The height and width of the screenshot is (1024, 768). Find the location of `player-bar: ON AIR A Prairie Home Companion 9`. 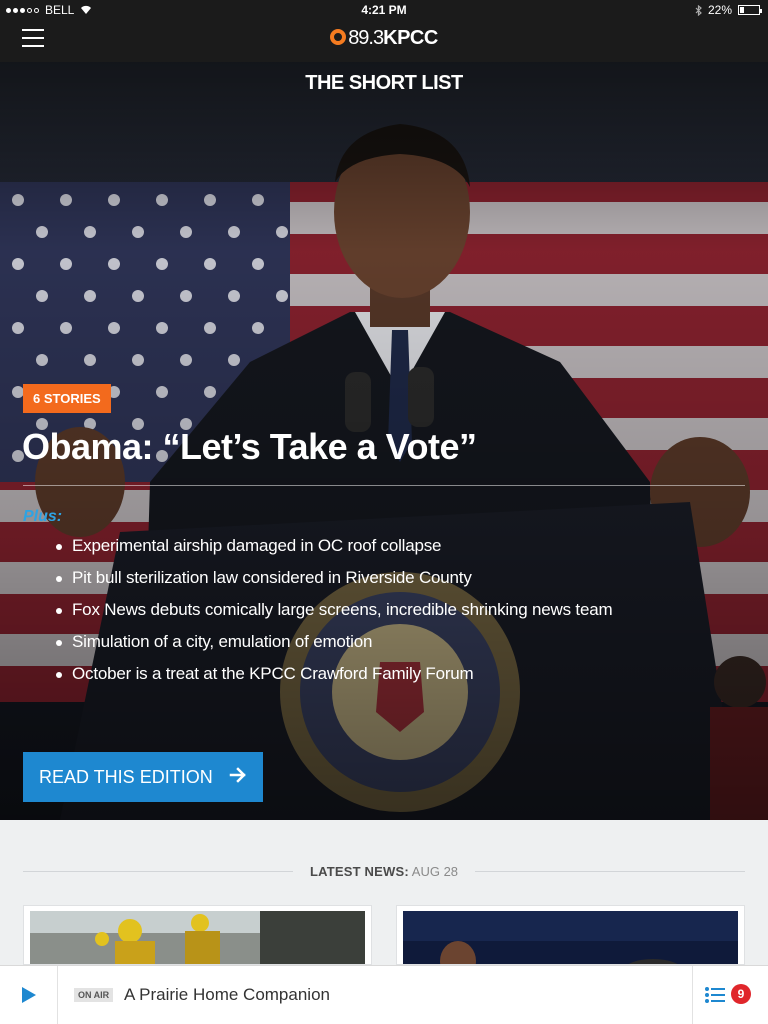

player-bar: ON AIR A Prairie Home Companion 9 is located at coordinates (384, 994).